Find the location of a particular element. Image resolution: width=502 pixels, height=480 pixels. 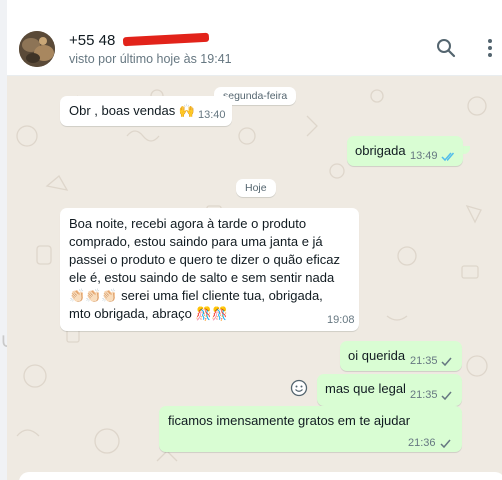

contact-name: +55 48 is located at coordinates (92, 40).